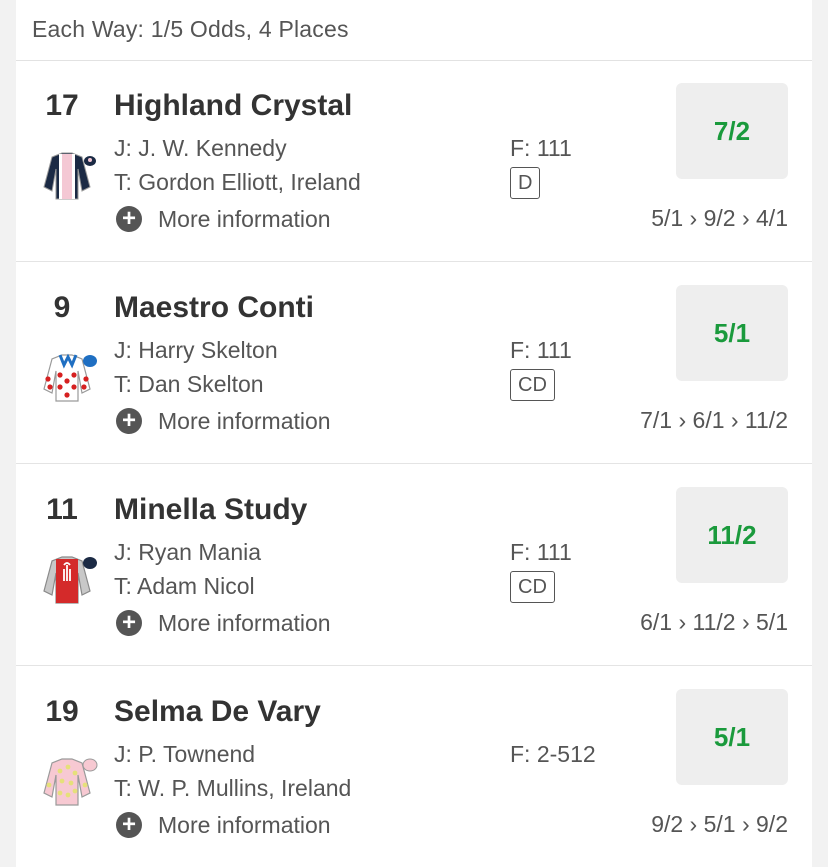 Image resolution: width=828 pixels, height=867 pixels. What do you see at coordinates (188, 552) in the screenshot?
I see `jockey-name: J: Ryan Mania` at bounding box center [188, 552].